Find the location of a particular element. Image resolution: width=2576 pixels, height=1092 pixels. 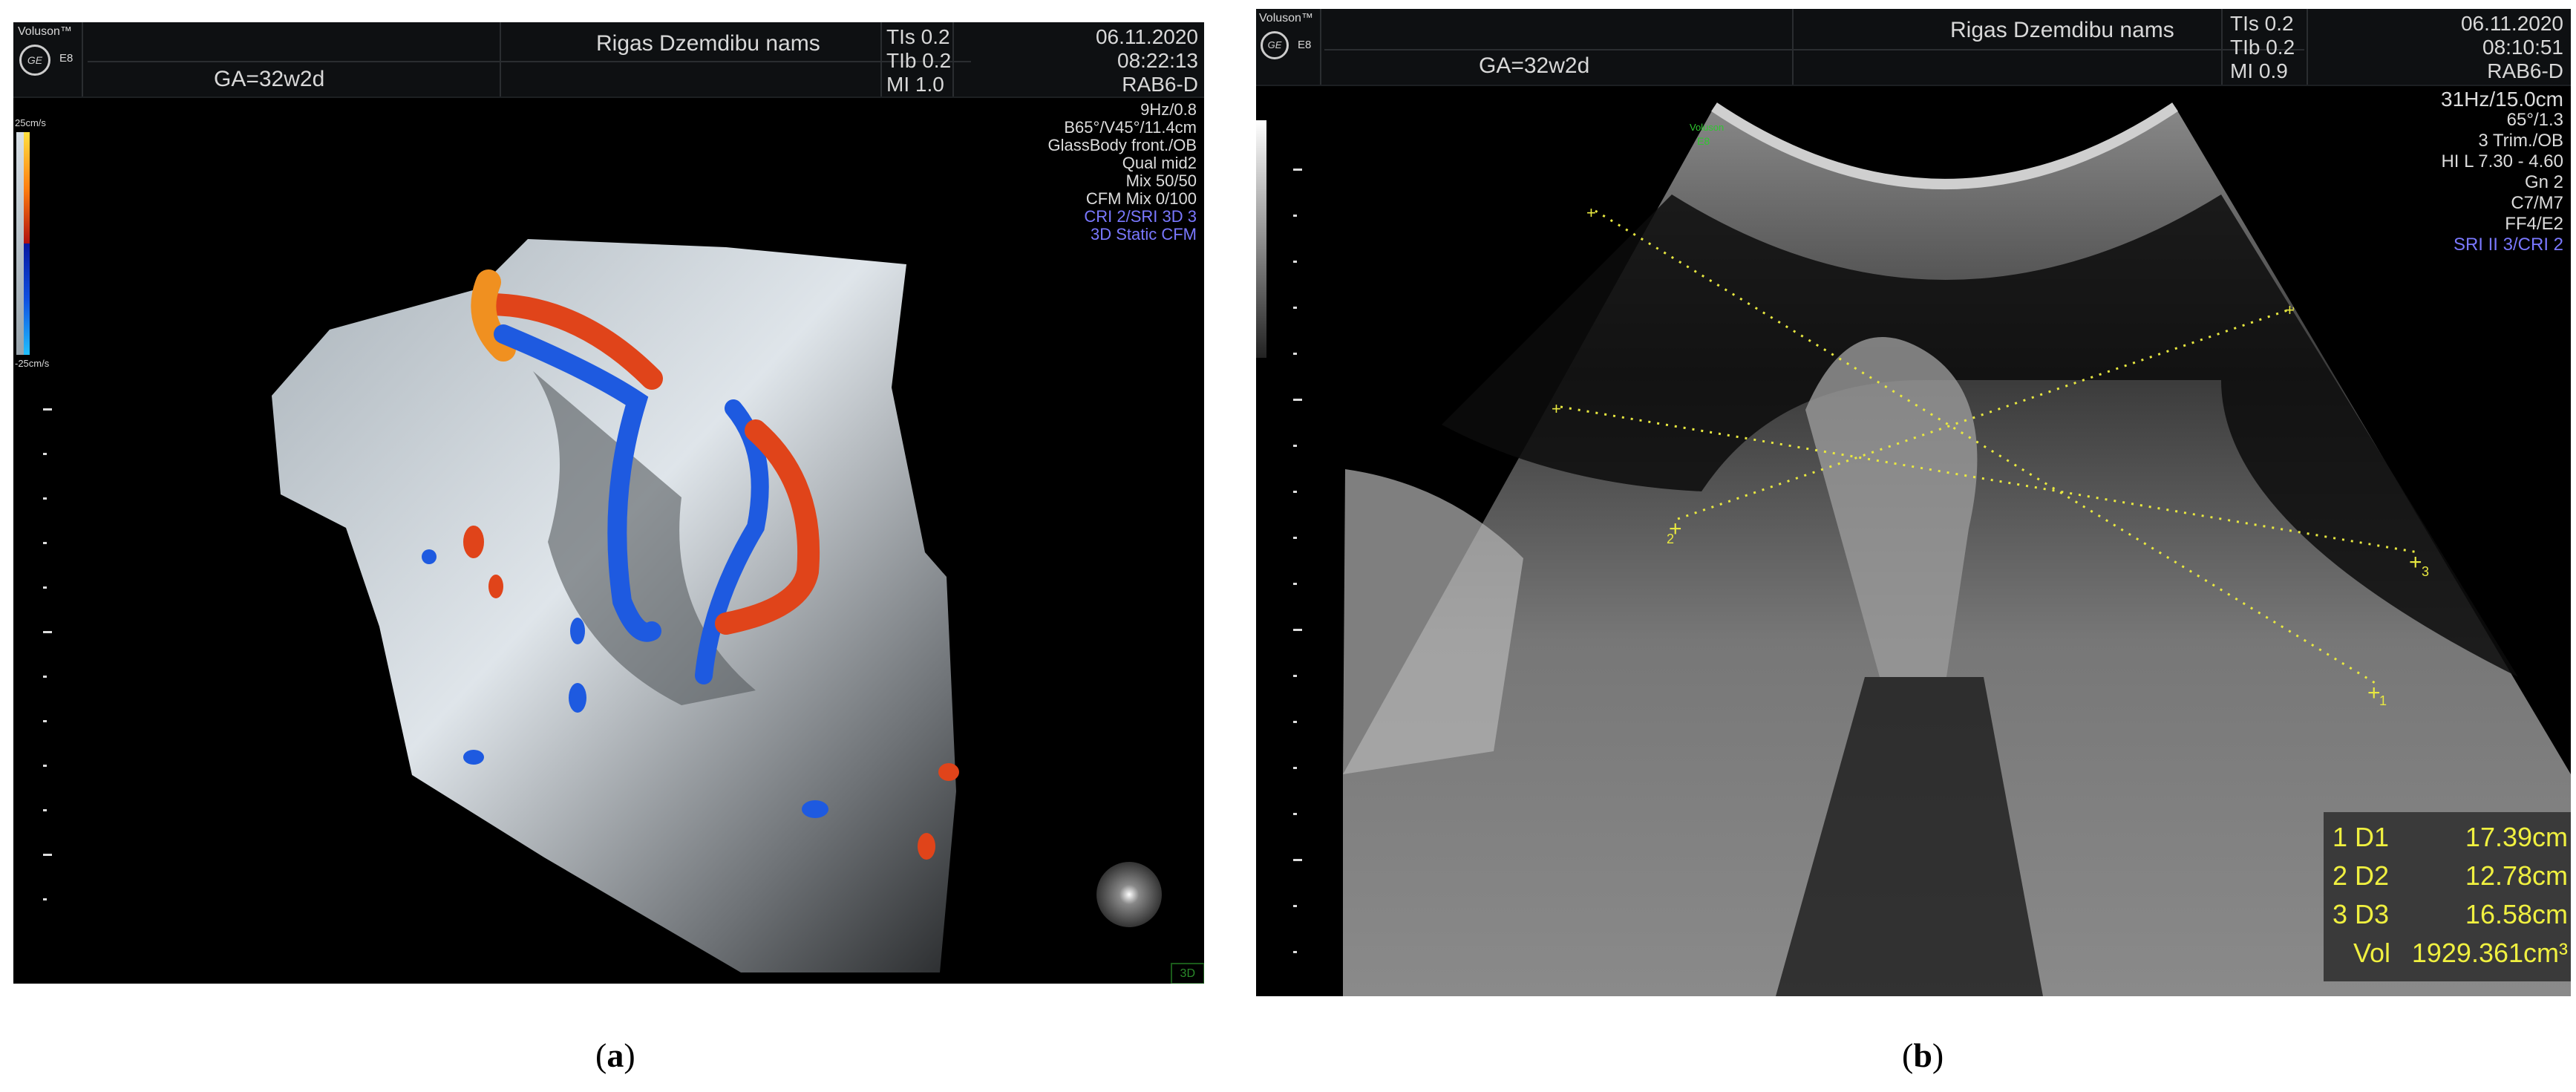

caliper-1: + is located at coordinates (2374, 693).